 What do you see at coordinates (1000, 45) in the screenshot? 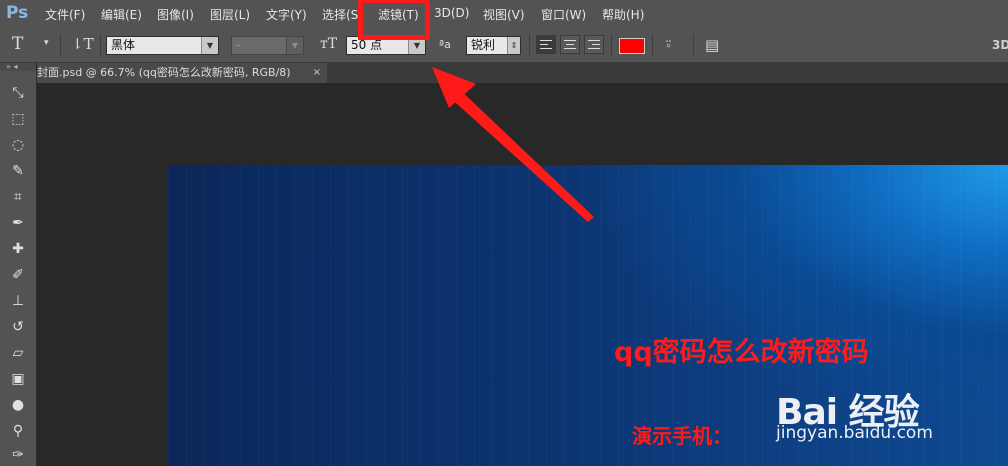
I see `3d-mode-label: 3D` at bounding box center [1000, 45].